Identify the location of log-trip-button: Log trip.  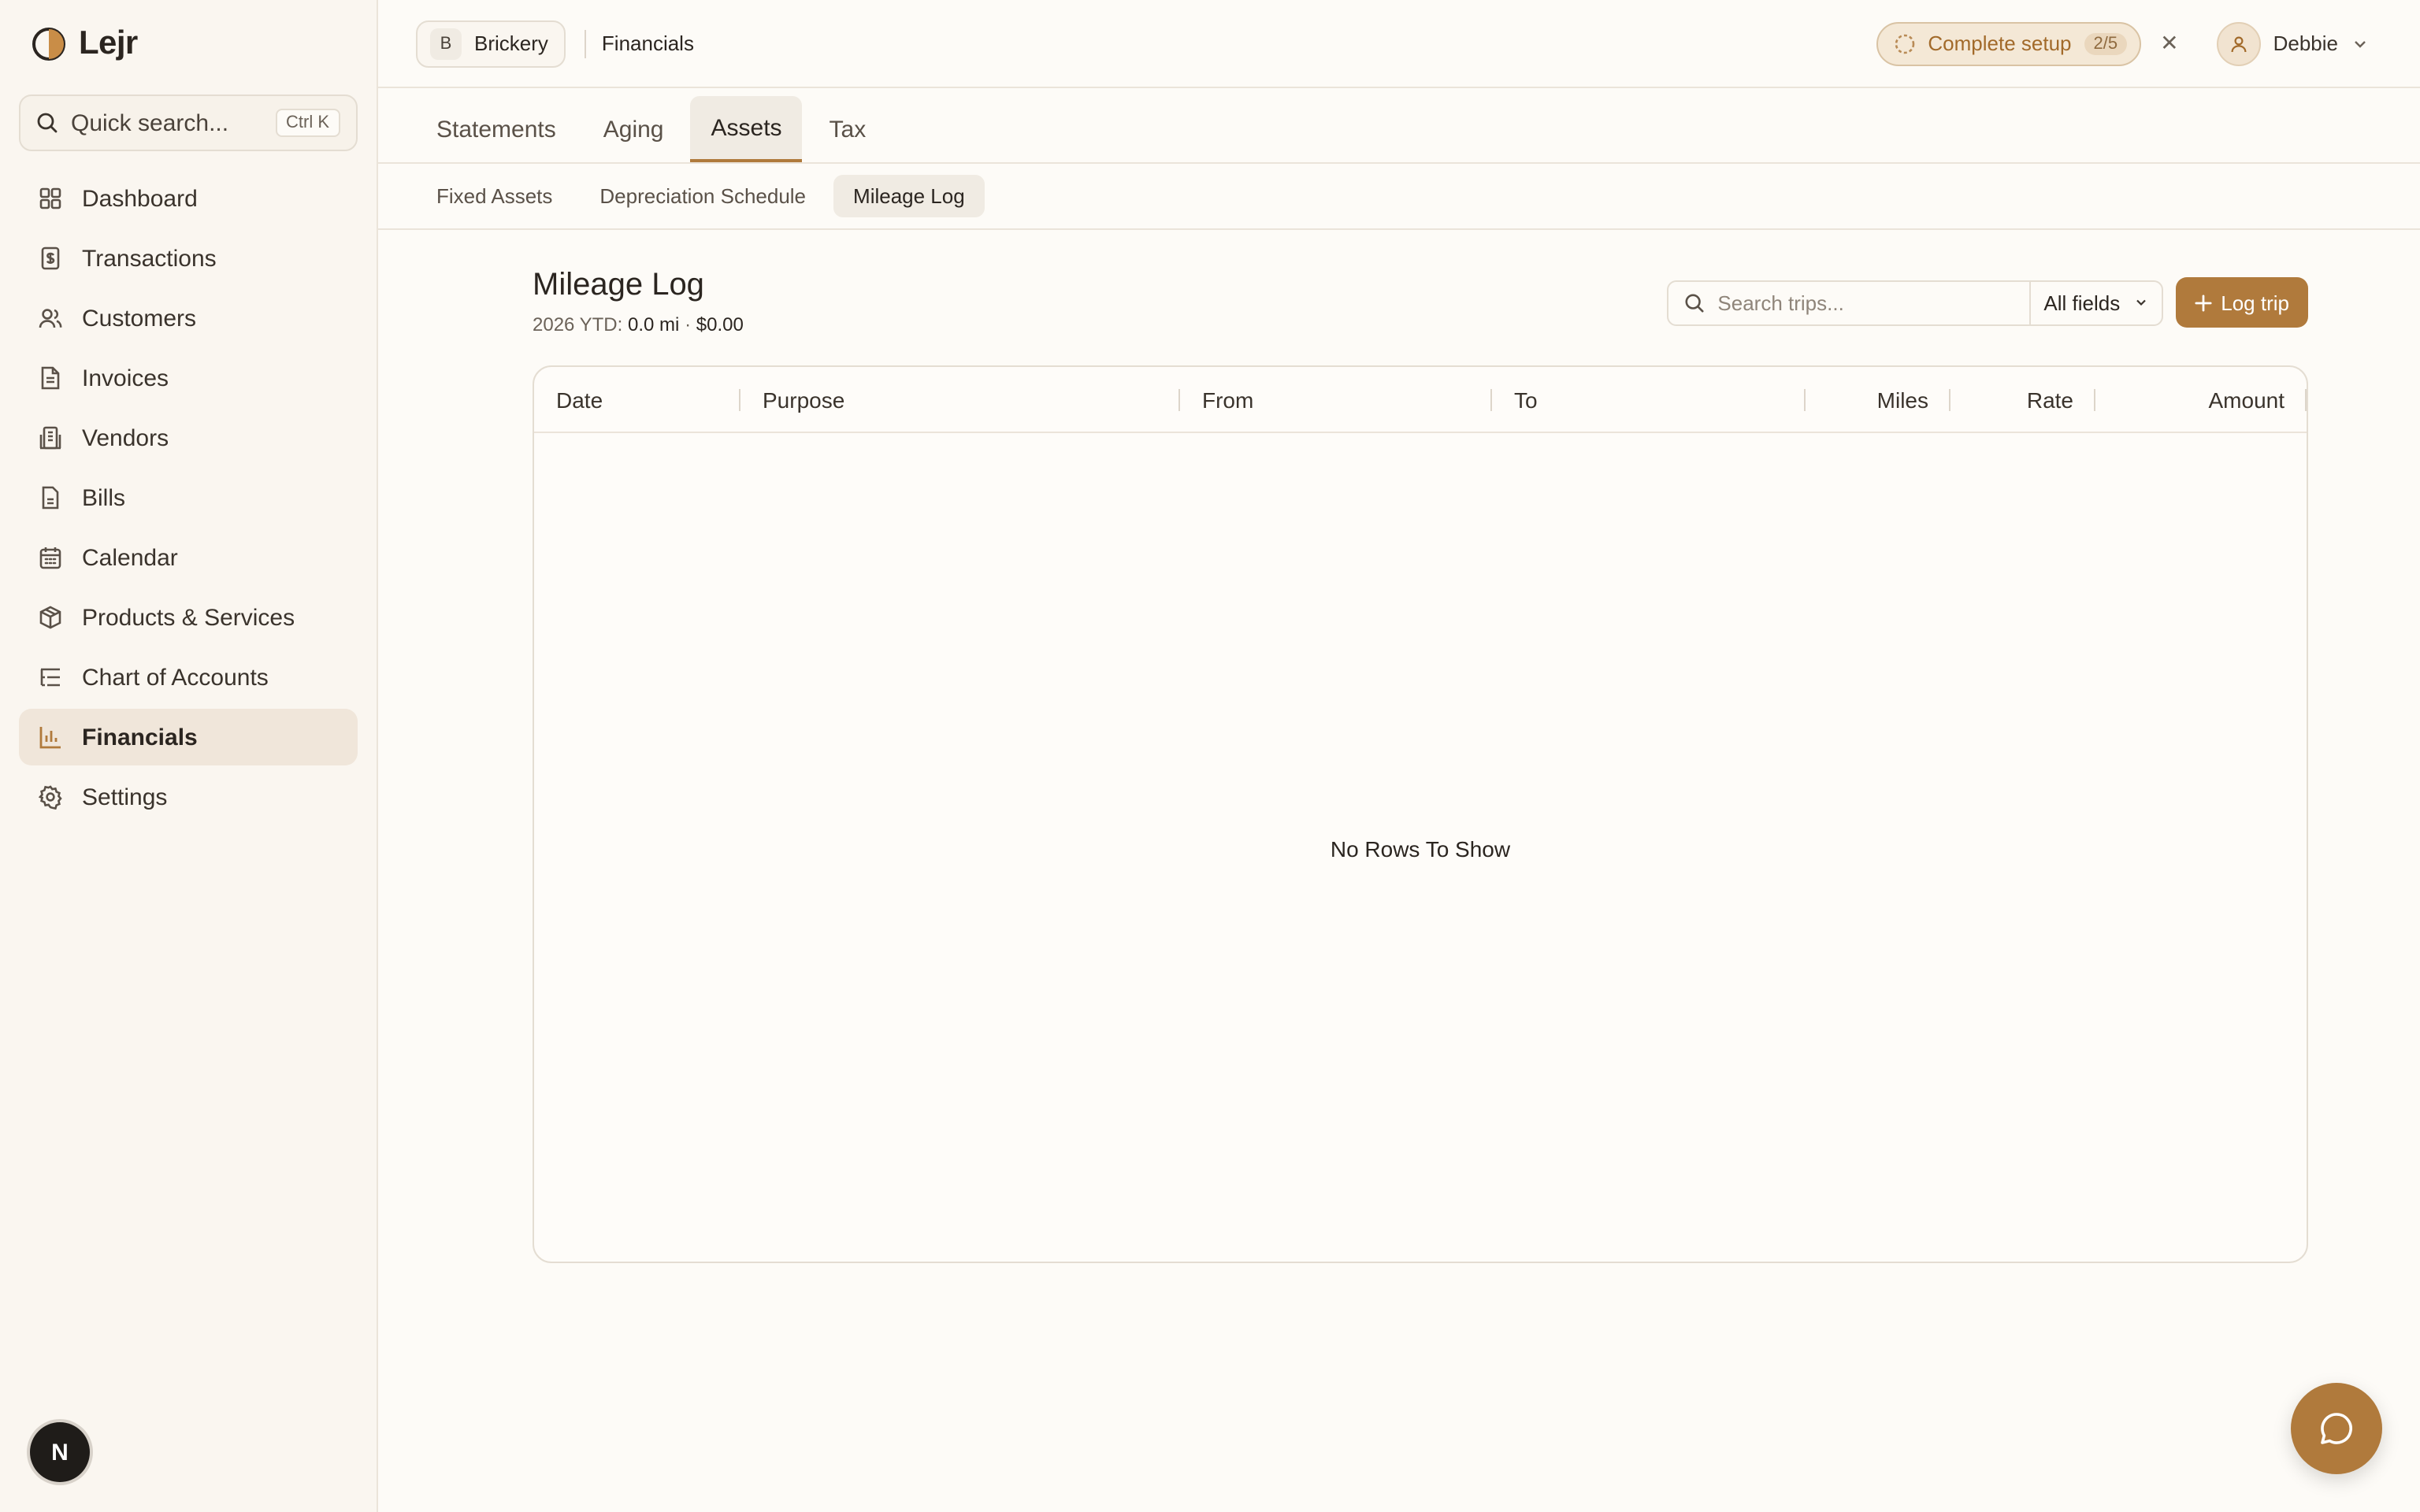
(2241, 302).